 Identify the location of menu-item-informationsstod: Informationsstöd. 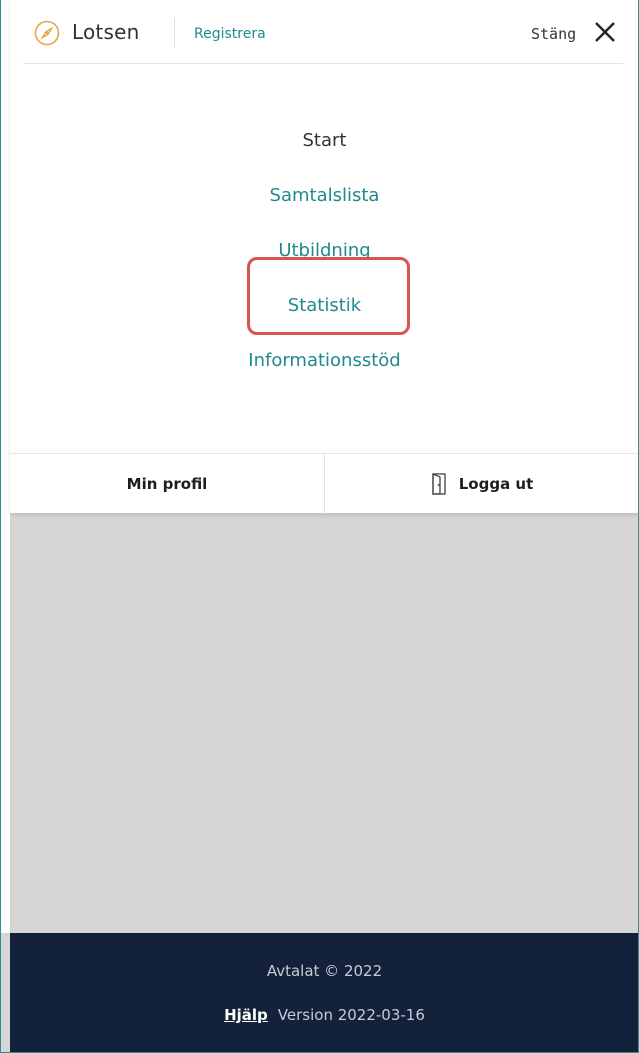
(324, 365).